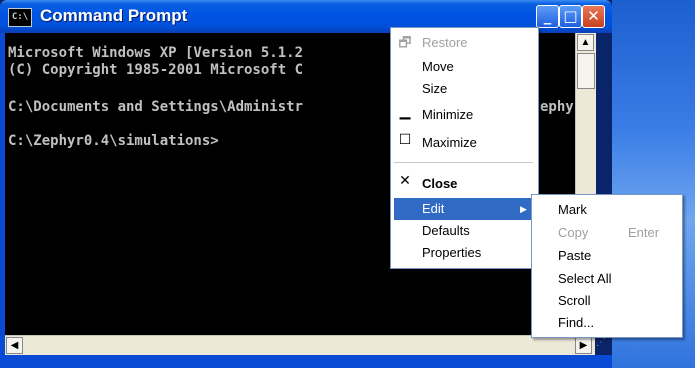  What do you see at coordinates (464, 209) in the screenshot?
I see `menu-item-edit: Edit ▶` at bounding box center [464, 209].